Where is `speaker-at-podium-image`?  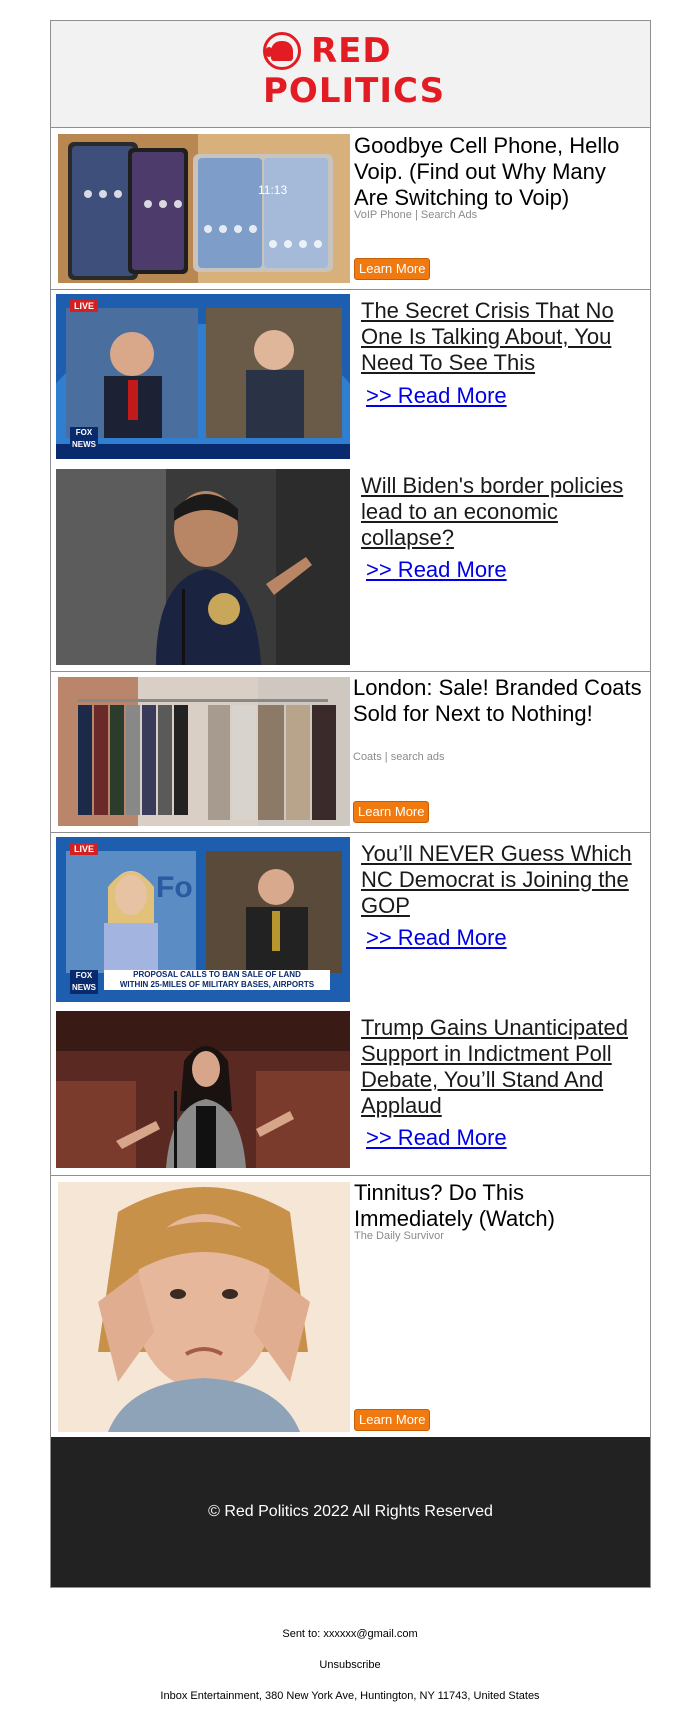 speaker-at-podium-image is located at coordinates (203, 567).